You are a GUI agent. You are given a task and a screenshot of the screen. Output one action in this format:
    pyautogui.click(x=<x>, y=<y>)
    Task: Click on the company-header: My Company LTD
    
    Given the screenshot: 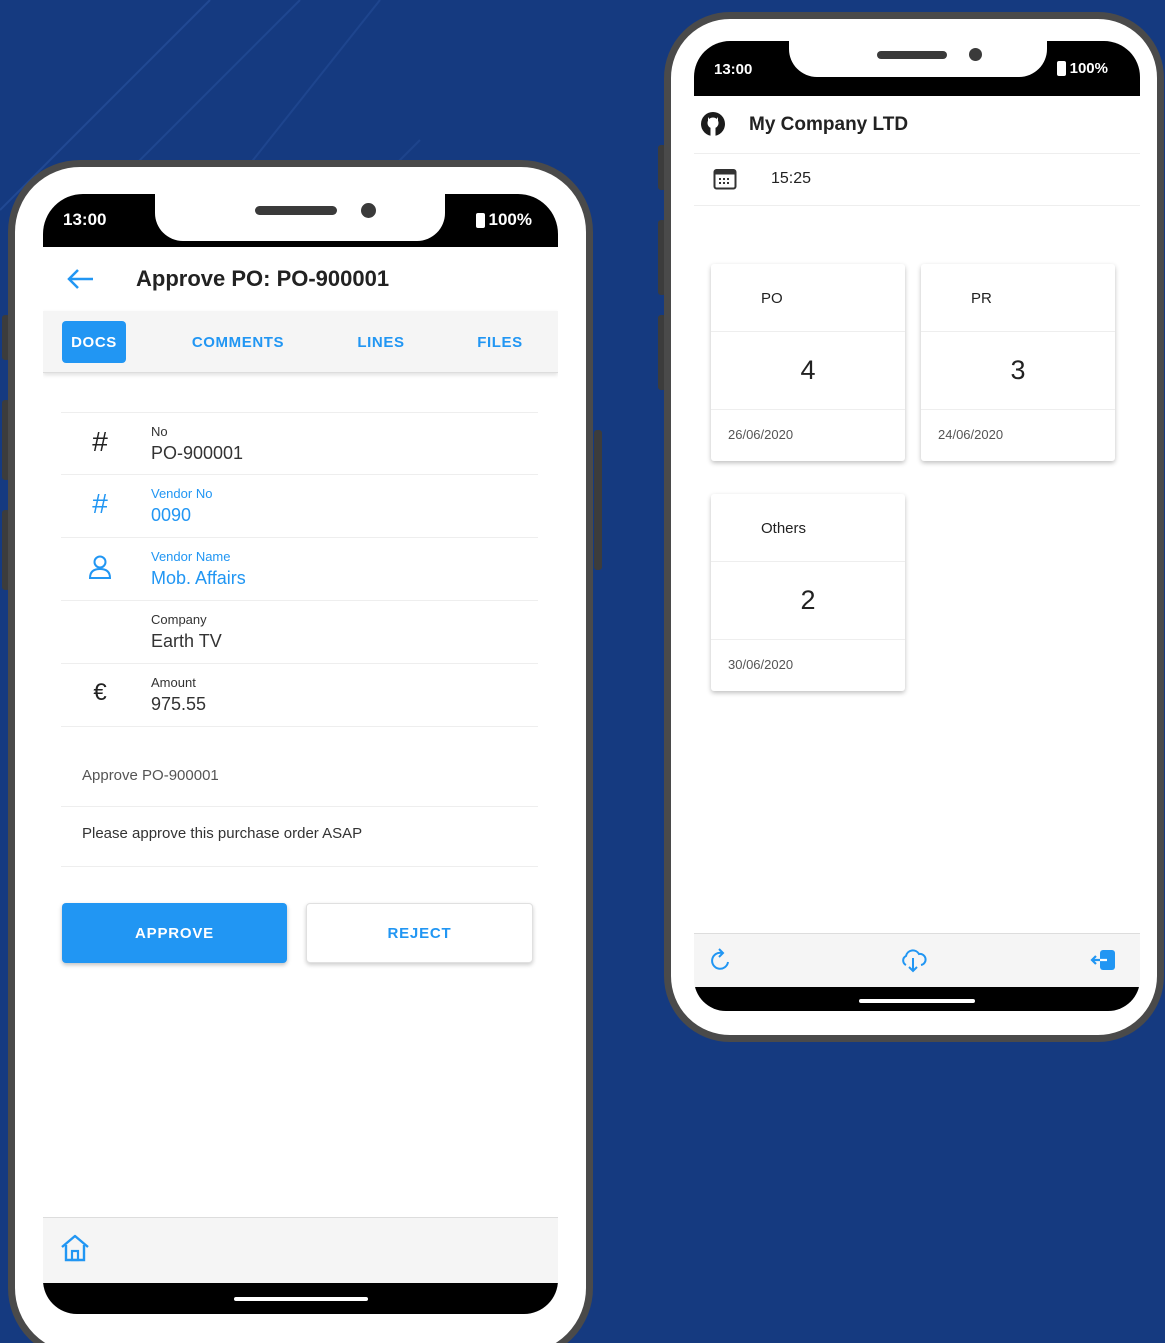 What is the action you would take?
    pyautogui.click(x=917, y=125)
    